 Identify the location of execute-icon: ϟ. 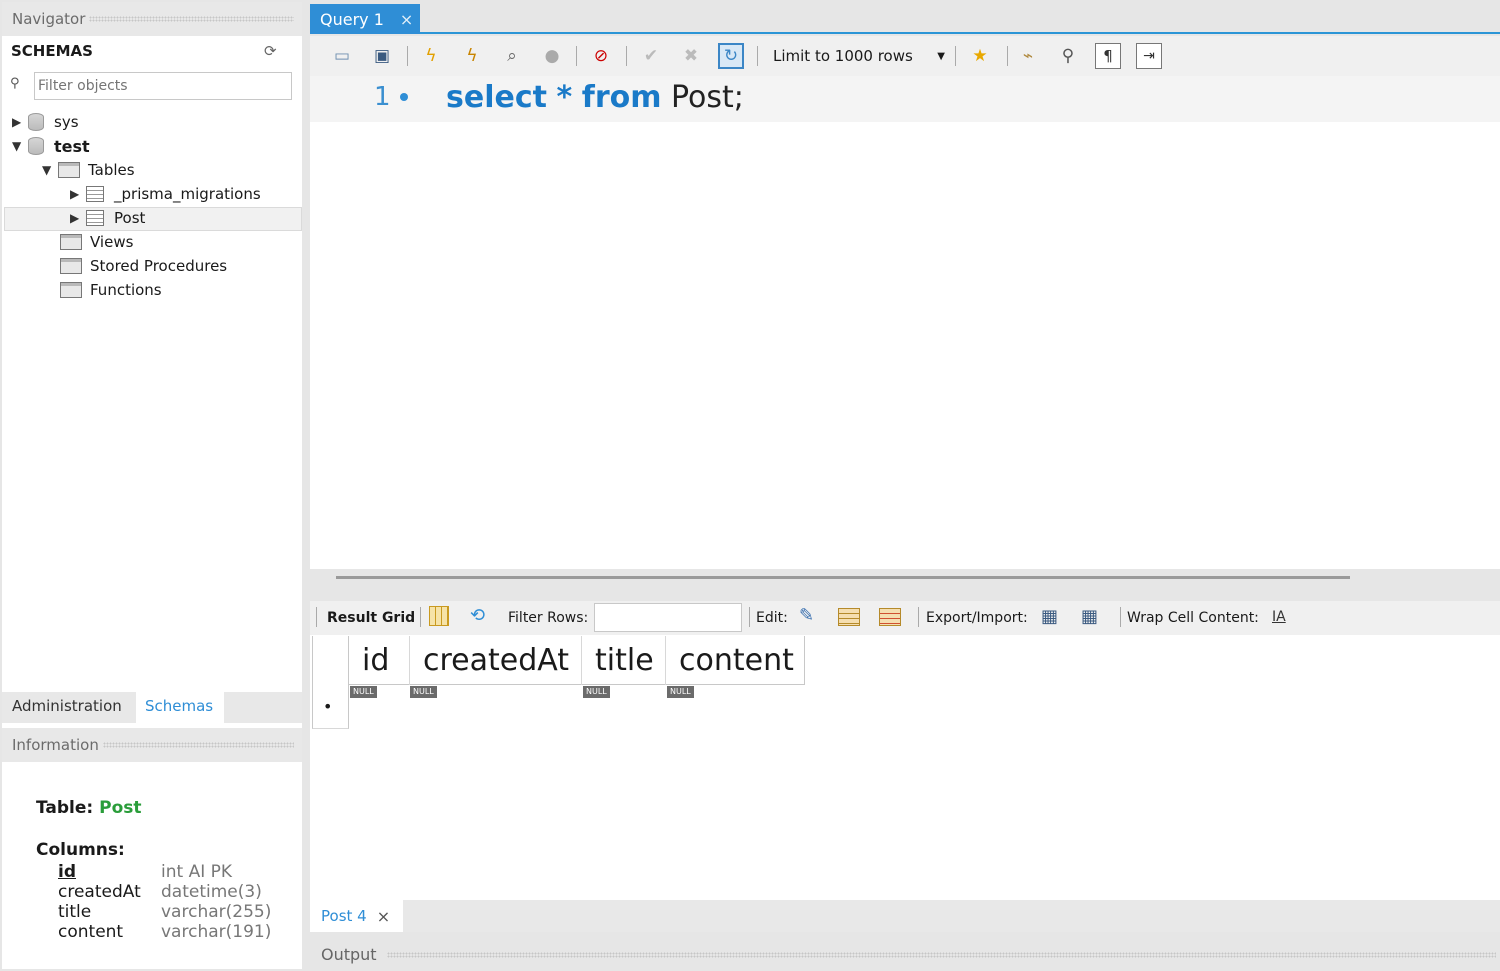
(431, 56).